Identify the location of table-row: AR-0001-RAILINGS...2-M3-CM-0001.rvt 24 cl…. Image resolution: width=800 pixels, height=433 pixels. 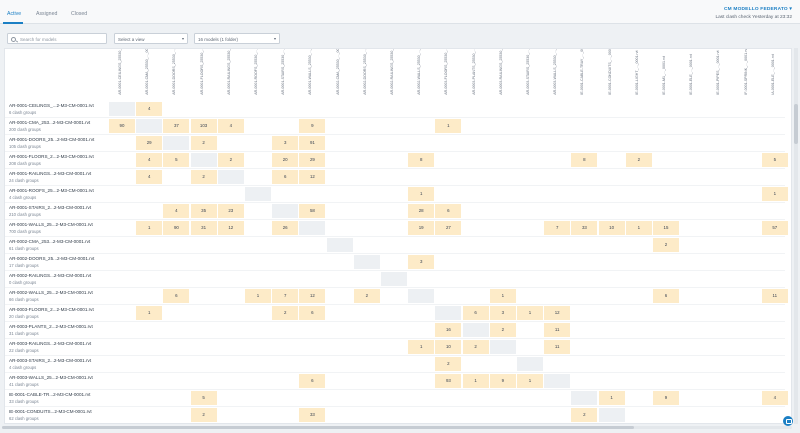
(59, 177).